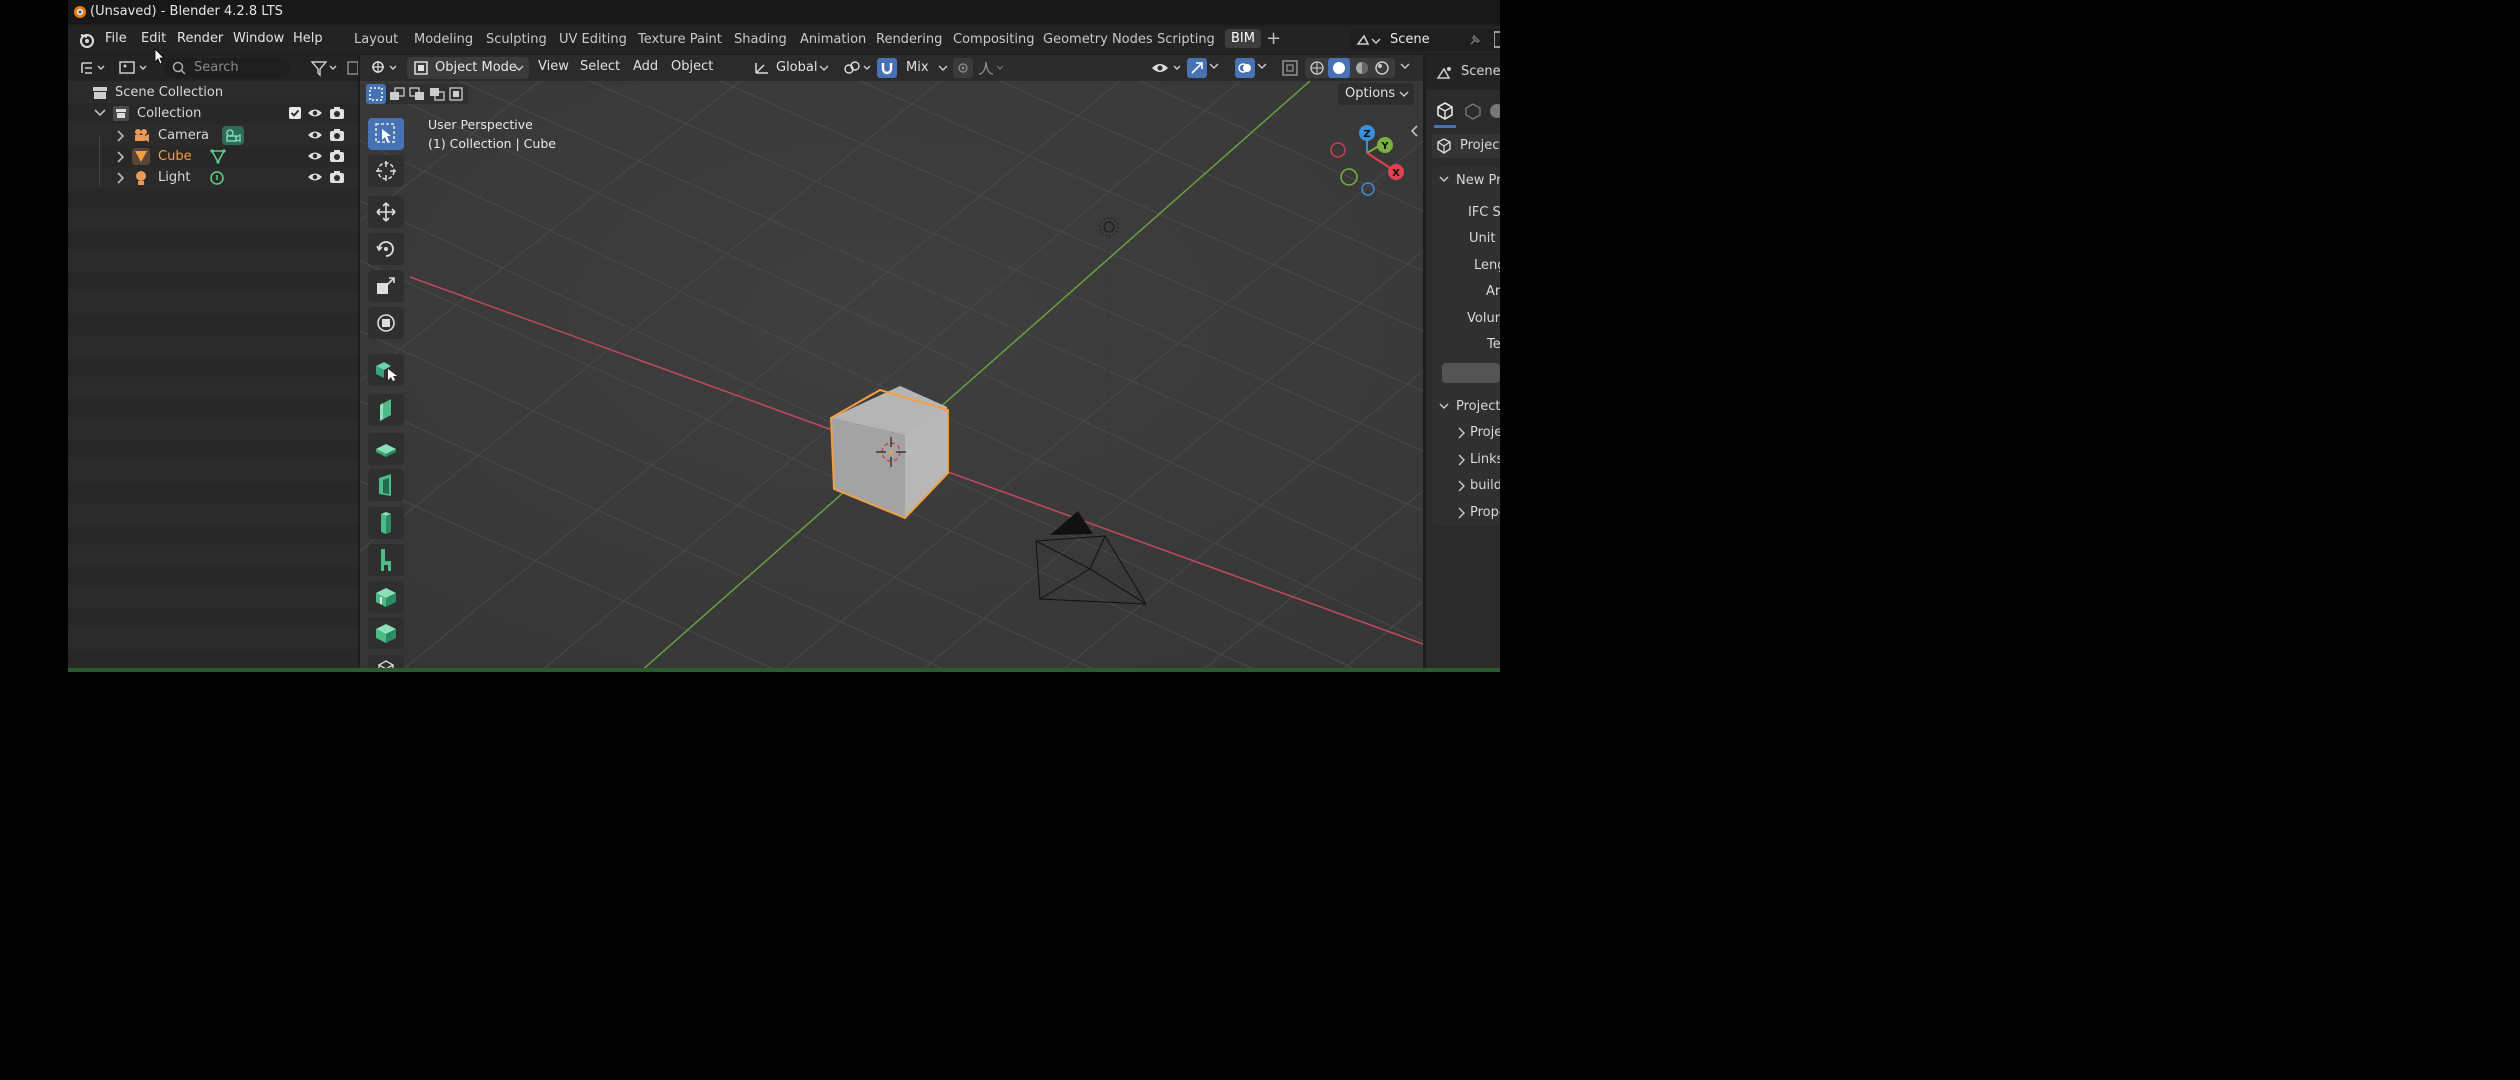  Describe the element at coordinates (680, 39) in the screenshot. I see `tab-texture-paint: Texture Paint` at that location.